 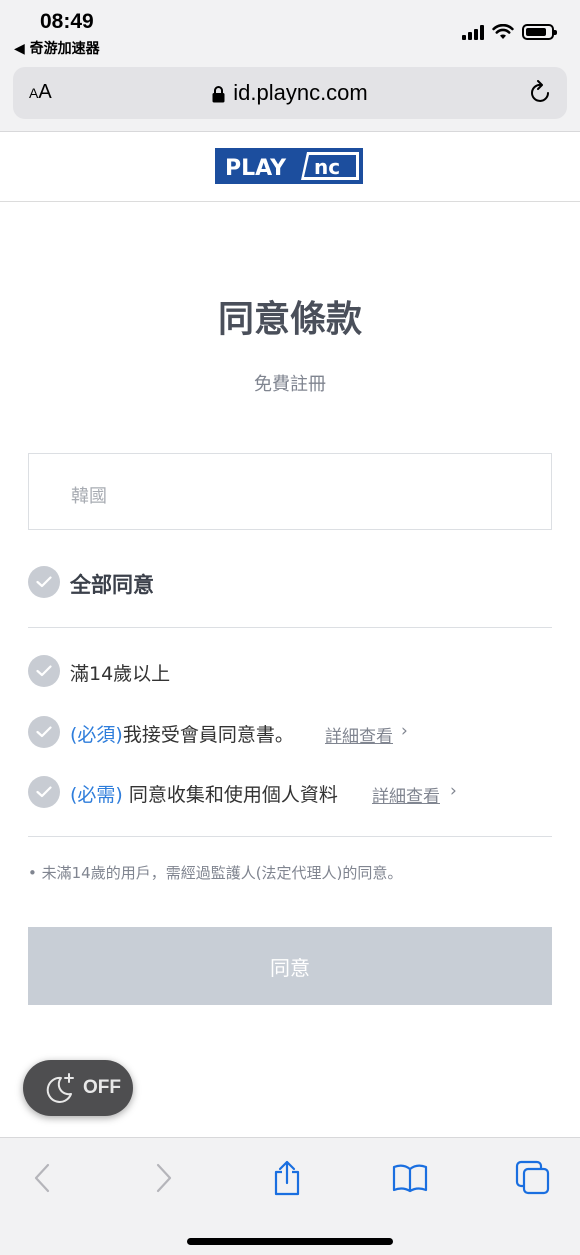 I want to click on home-indicator, so click(x=290, y=1241).